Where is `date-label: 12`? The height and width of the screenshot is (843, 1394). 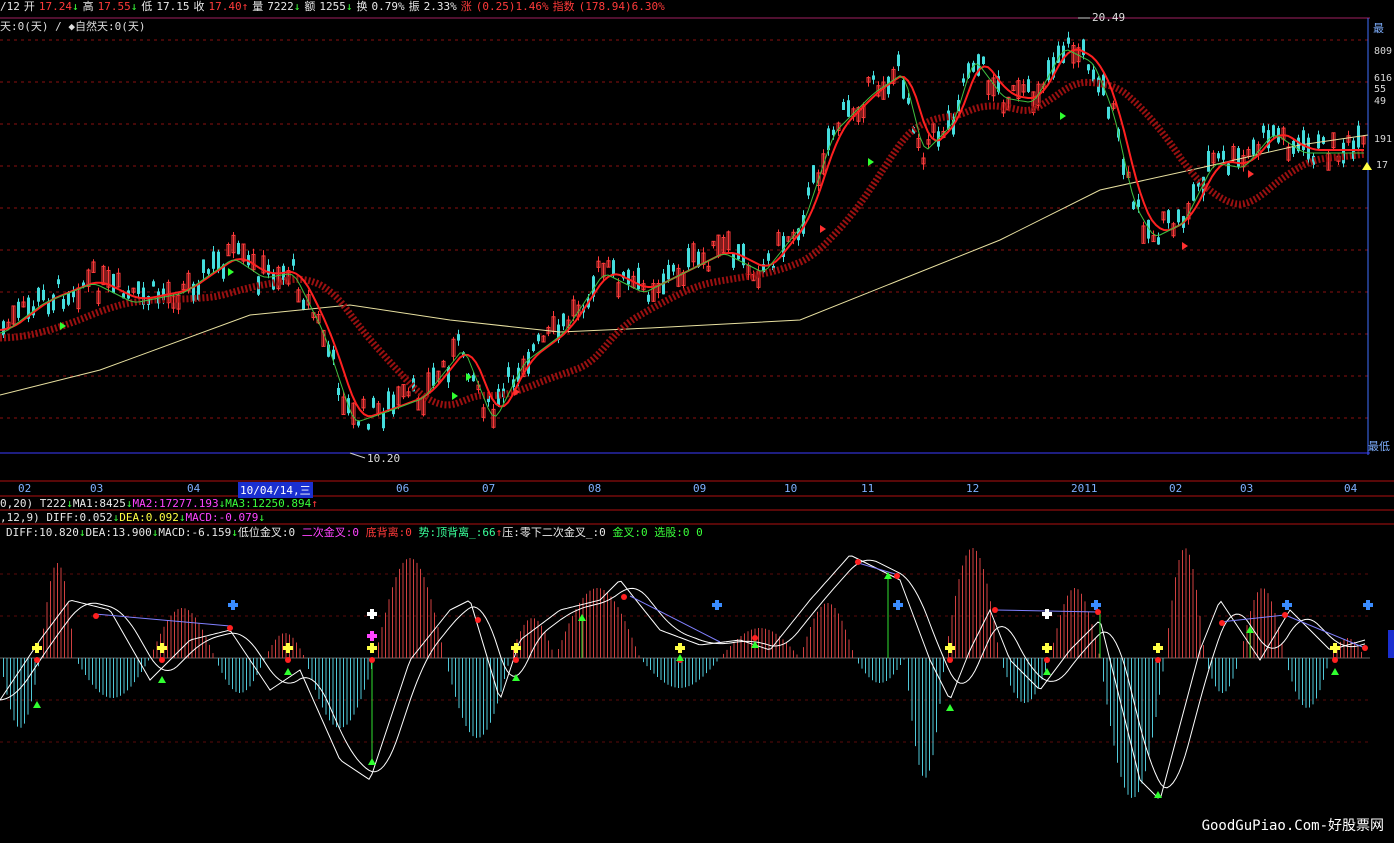 date-label: 12 is located at coordinates (973, 488).